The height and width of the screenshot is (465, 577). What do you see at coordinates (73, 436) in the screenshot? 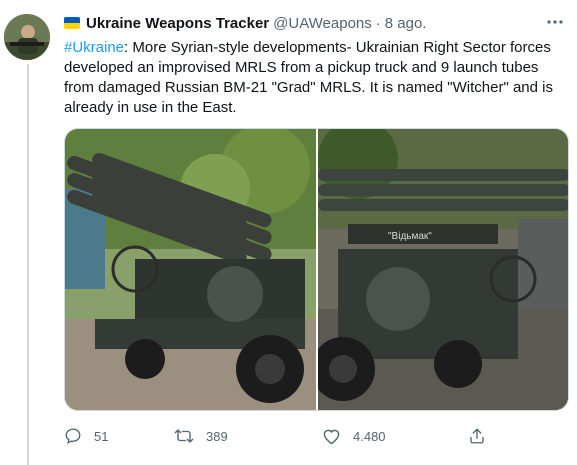
I see `reply-icon` at bounding box center [73, 436].